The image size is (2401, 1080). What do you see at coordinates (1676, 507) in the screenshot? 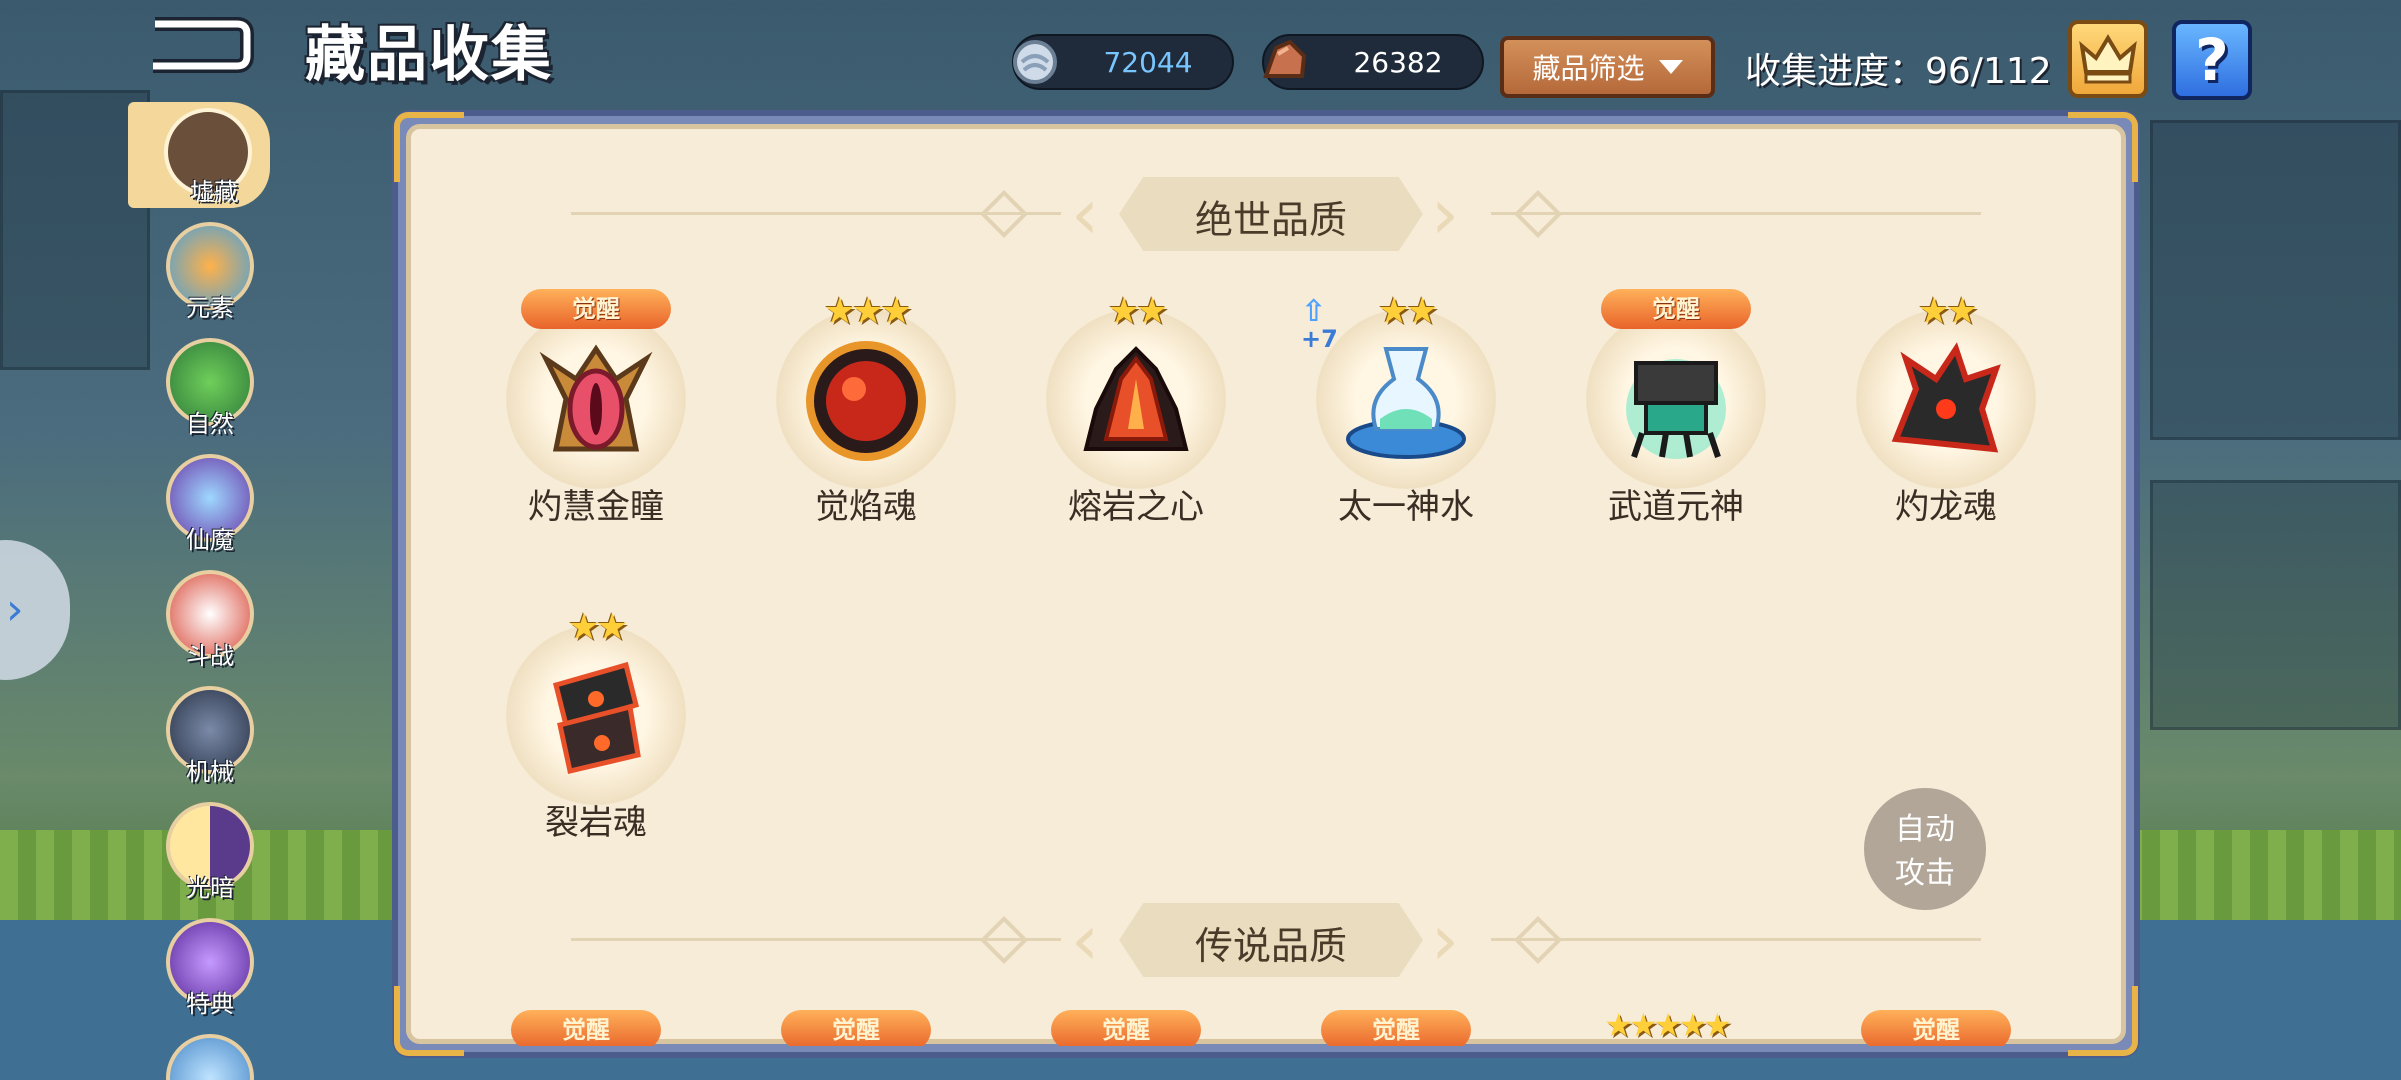
I see `item-name: 武道元神` at bounding box center [1676, 507].